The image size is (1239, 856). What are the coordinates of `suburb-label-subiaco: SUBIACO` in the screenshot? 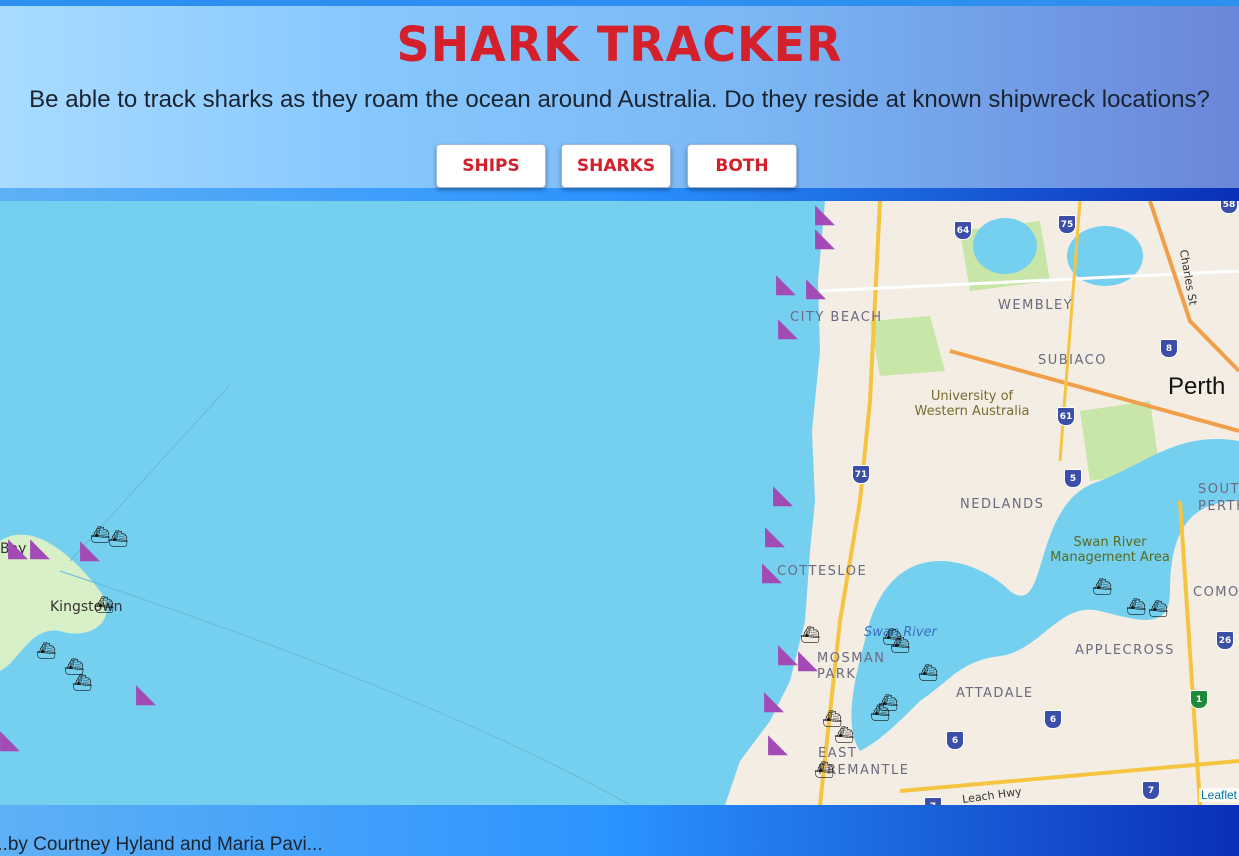 It's located at (1072, 360).